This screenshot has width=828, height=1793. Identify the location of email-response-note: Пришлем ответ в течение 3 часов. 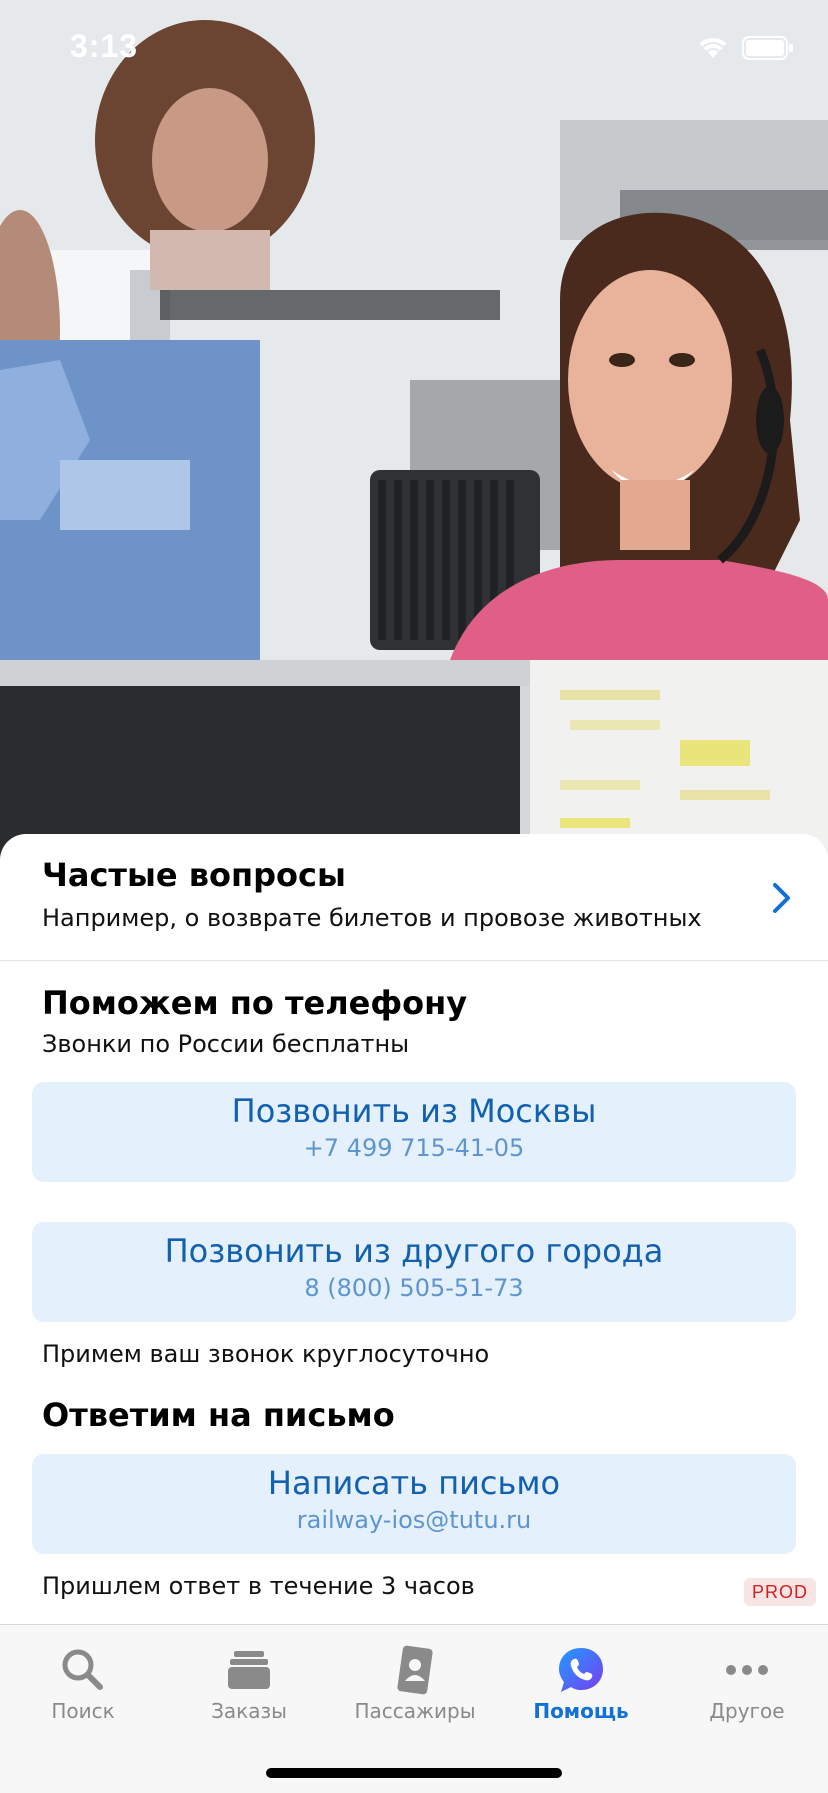
(258, 1586).